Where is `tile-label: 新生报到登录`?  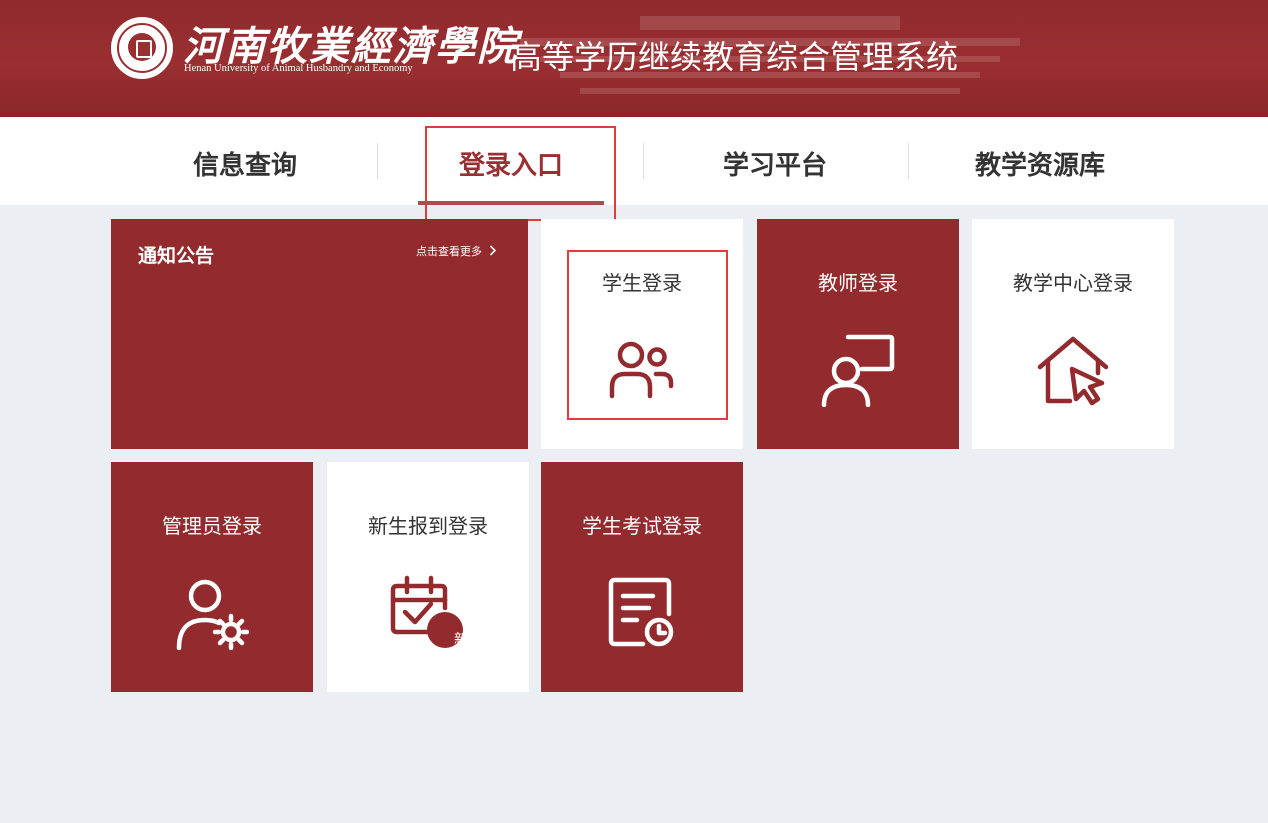 tile-label: 新生报到登录 is located at coordinates (428, 526).